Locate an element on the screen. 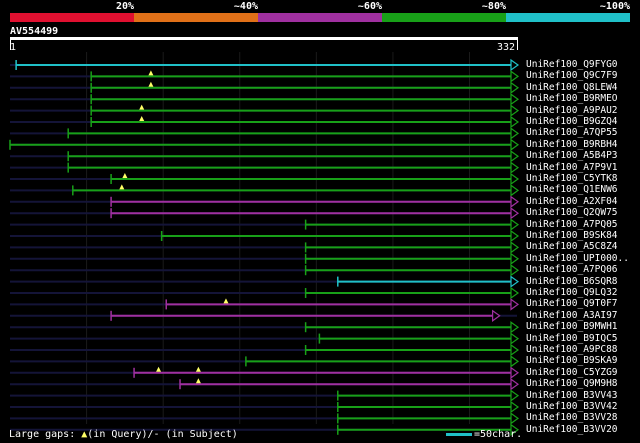  hit-label: UniRef100_C5YZG9 is located at coordinates (572, 372).